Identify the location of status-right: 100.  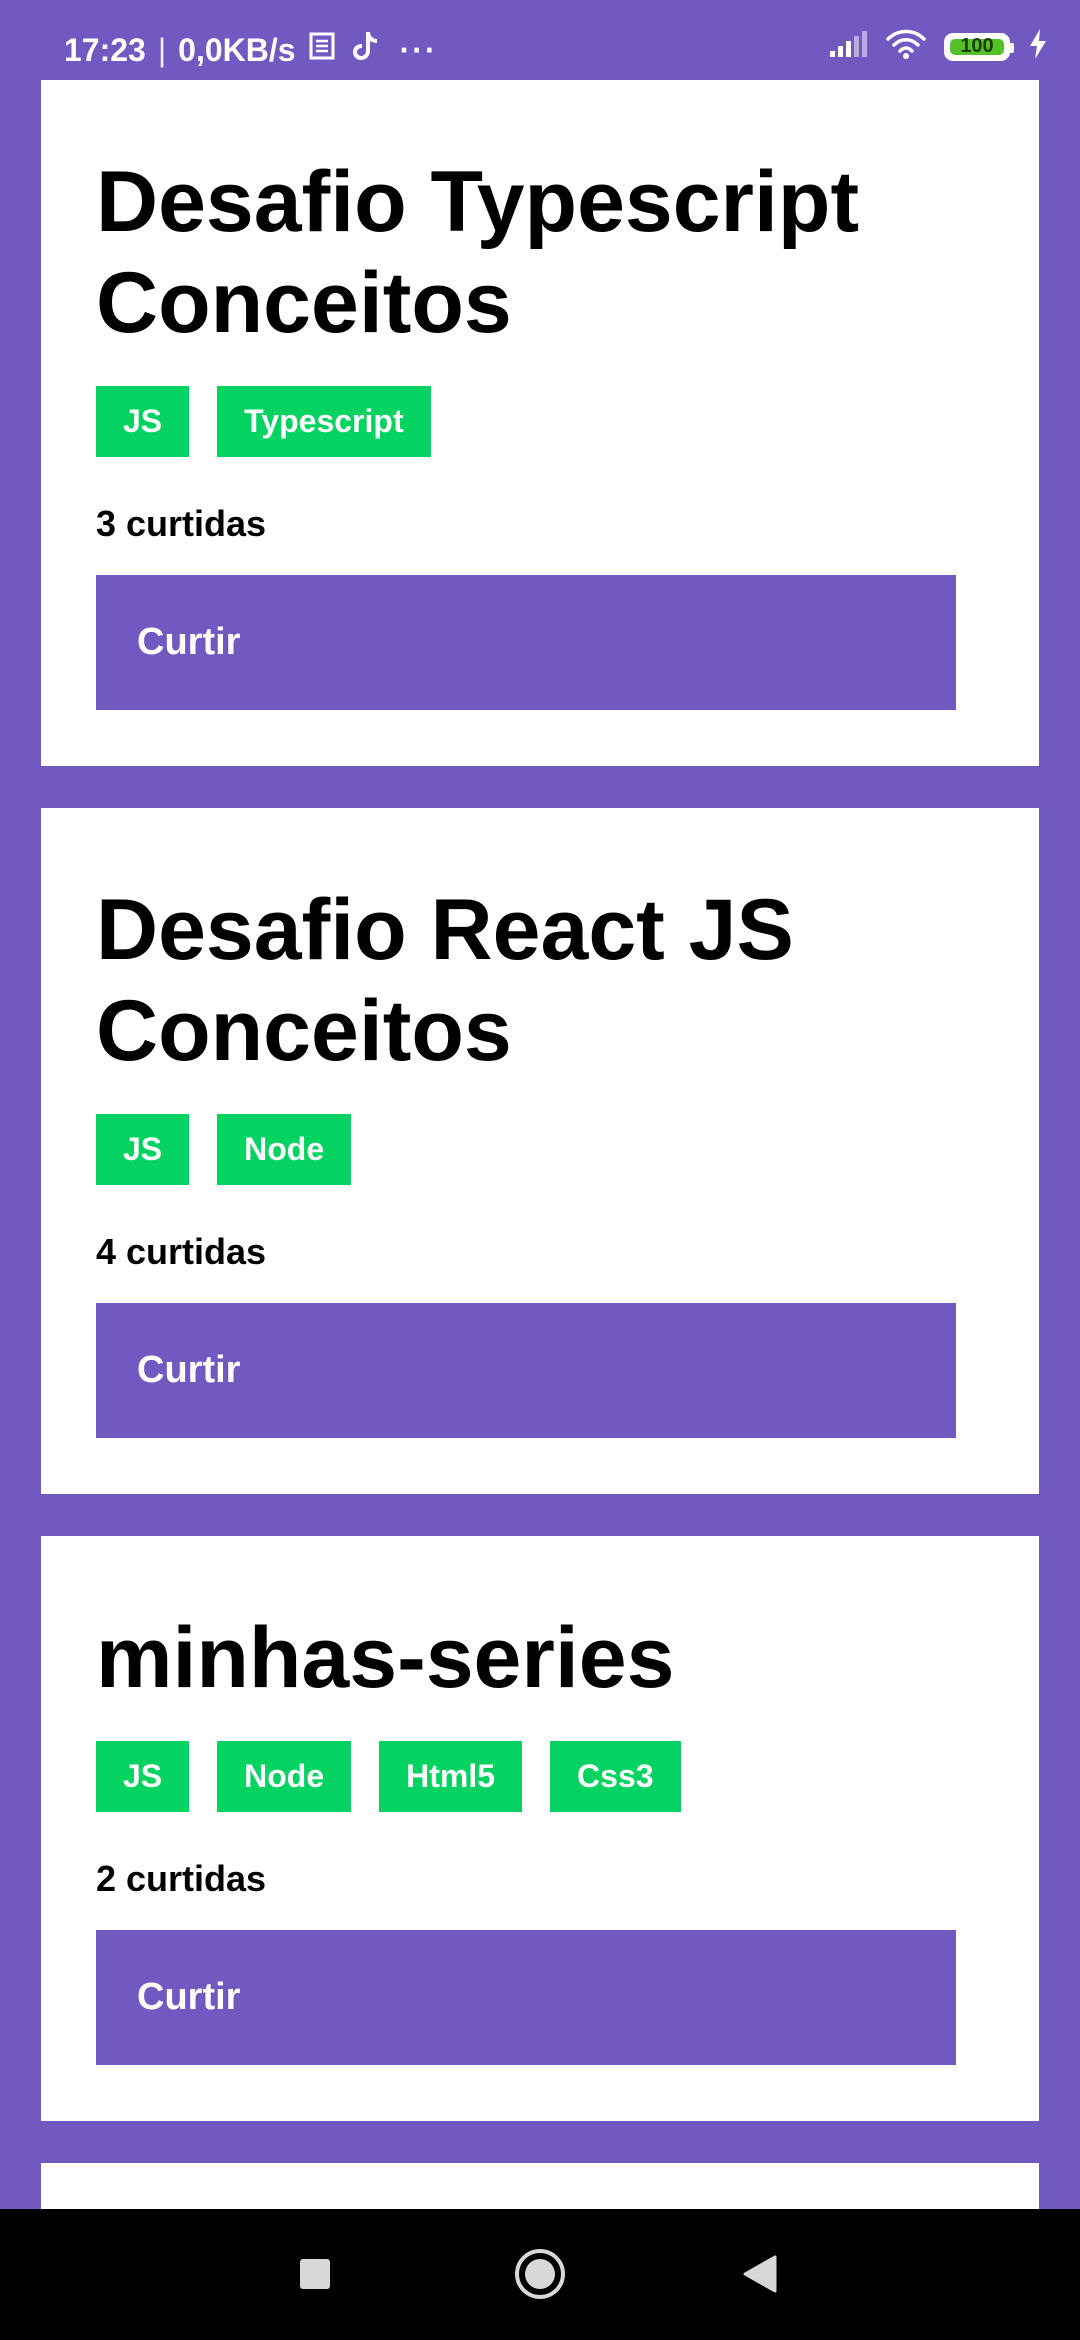
(938, 46).